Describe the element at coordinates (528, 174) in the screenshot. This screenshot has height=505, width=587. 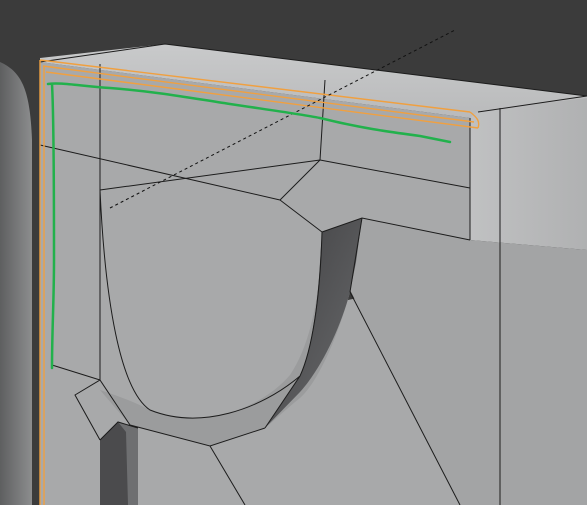
I see `main-mesh-right-block` at that location.